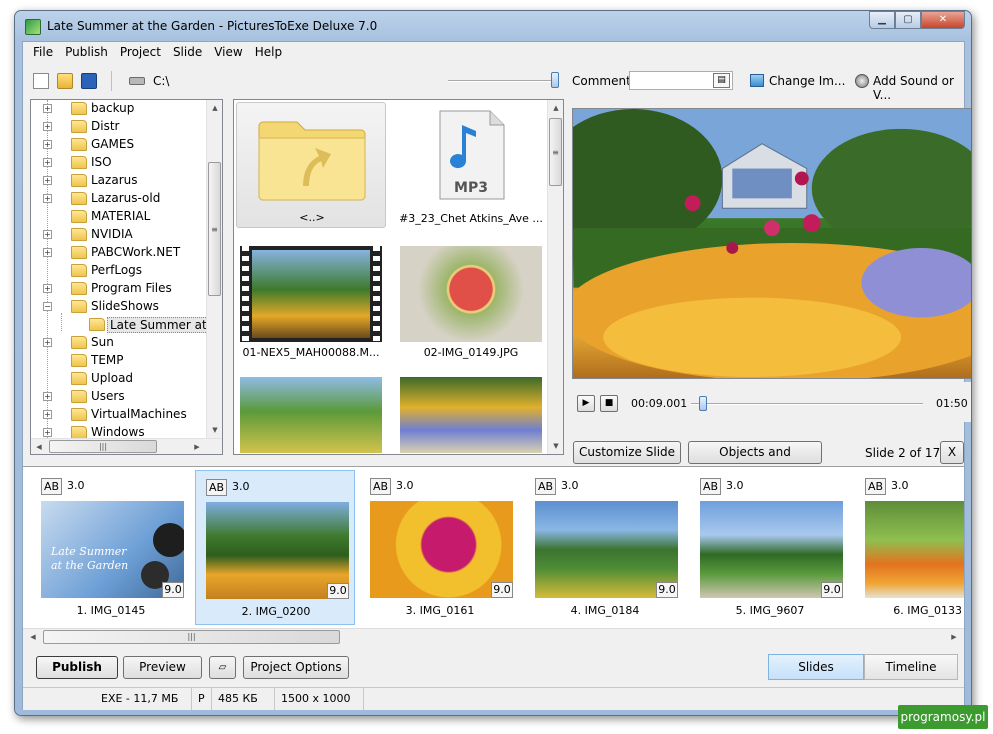  What do you see at coordinates (757, 80) in the screenshot?
I see `change-image-icon` at bounding box center [757, 80].